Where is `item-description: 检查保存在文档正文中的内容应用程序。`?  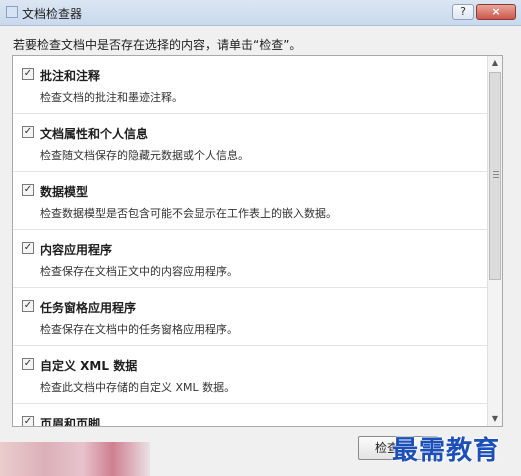
item-description: 检查保存在文档正文中的内容应用程序。 is located at coordinates (139, 271).